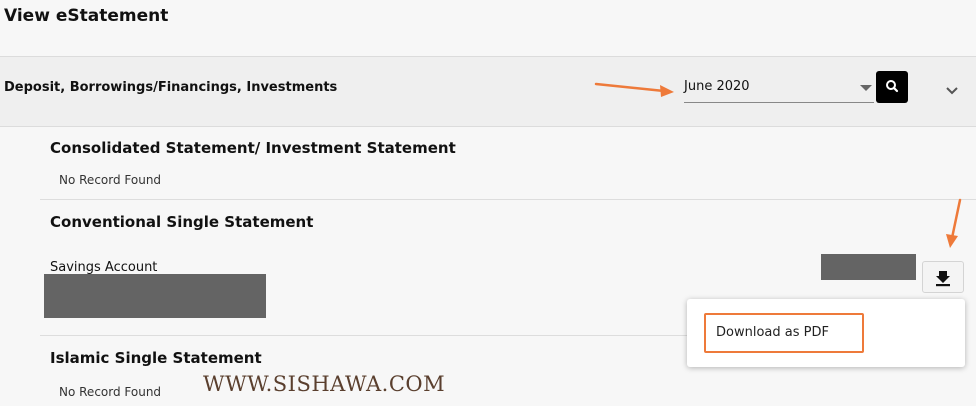 The height and width of the screenshot is (406, 976). Describe the element at coordinates (866, 88) in the screenshot. I see `caret-down-icon` at that location.